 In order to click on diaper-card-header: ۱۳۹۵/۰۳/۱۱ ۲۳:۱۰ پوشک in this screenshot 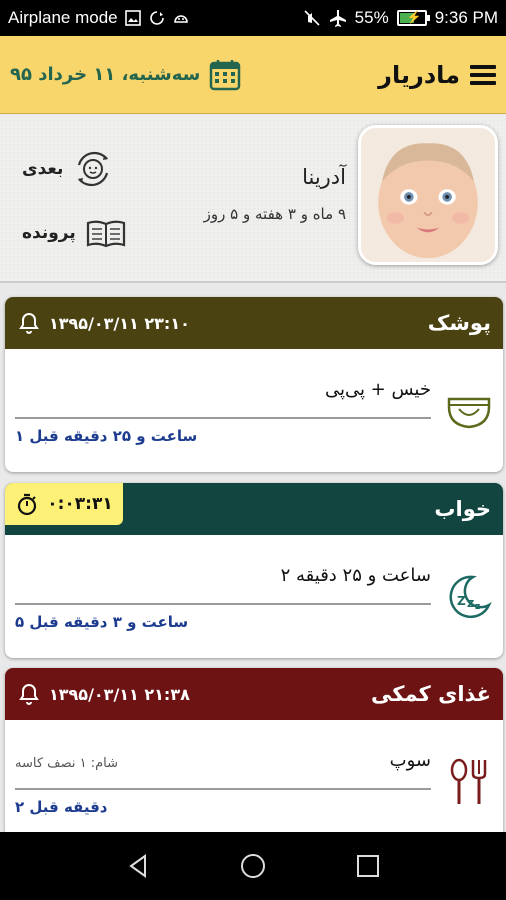, I will do `click(254, 323)`.